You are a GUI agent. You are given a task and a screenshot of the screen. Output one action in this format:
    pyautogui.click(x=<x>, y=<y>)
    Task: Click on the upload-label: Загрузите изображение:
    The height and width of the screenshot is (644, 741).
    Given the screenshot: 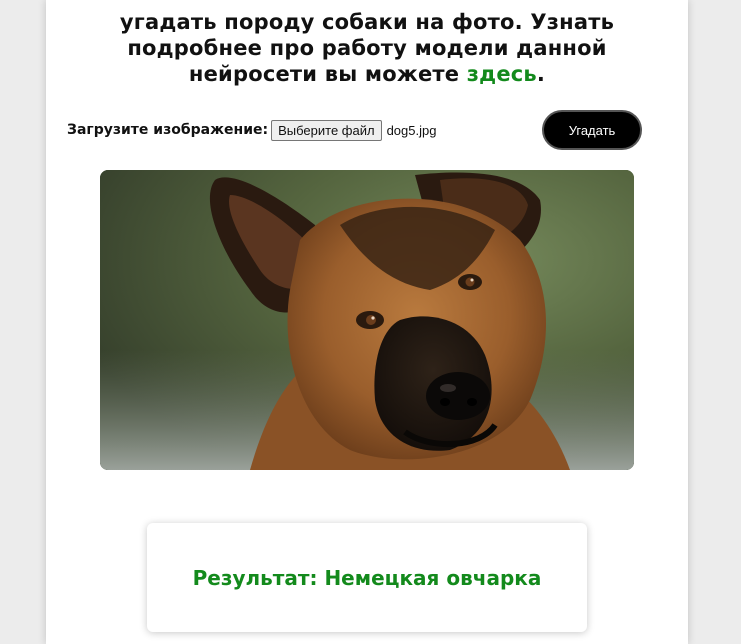 What is the action you would take?
    pyautogui.click(x=168, y=130)
    